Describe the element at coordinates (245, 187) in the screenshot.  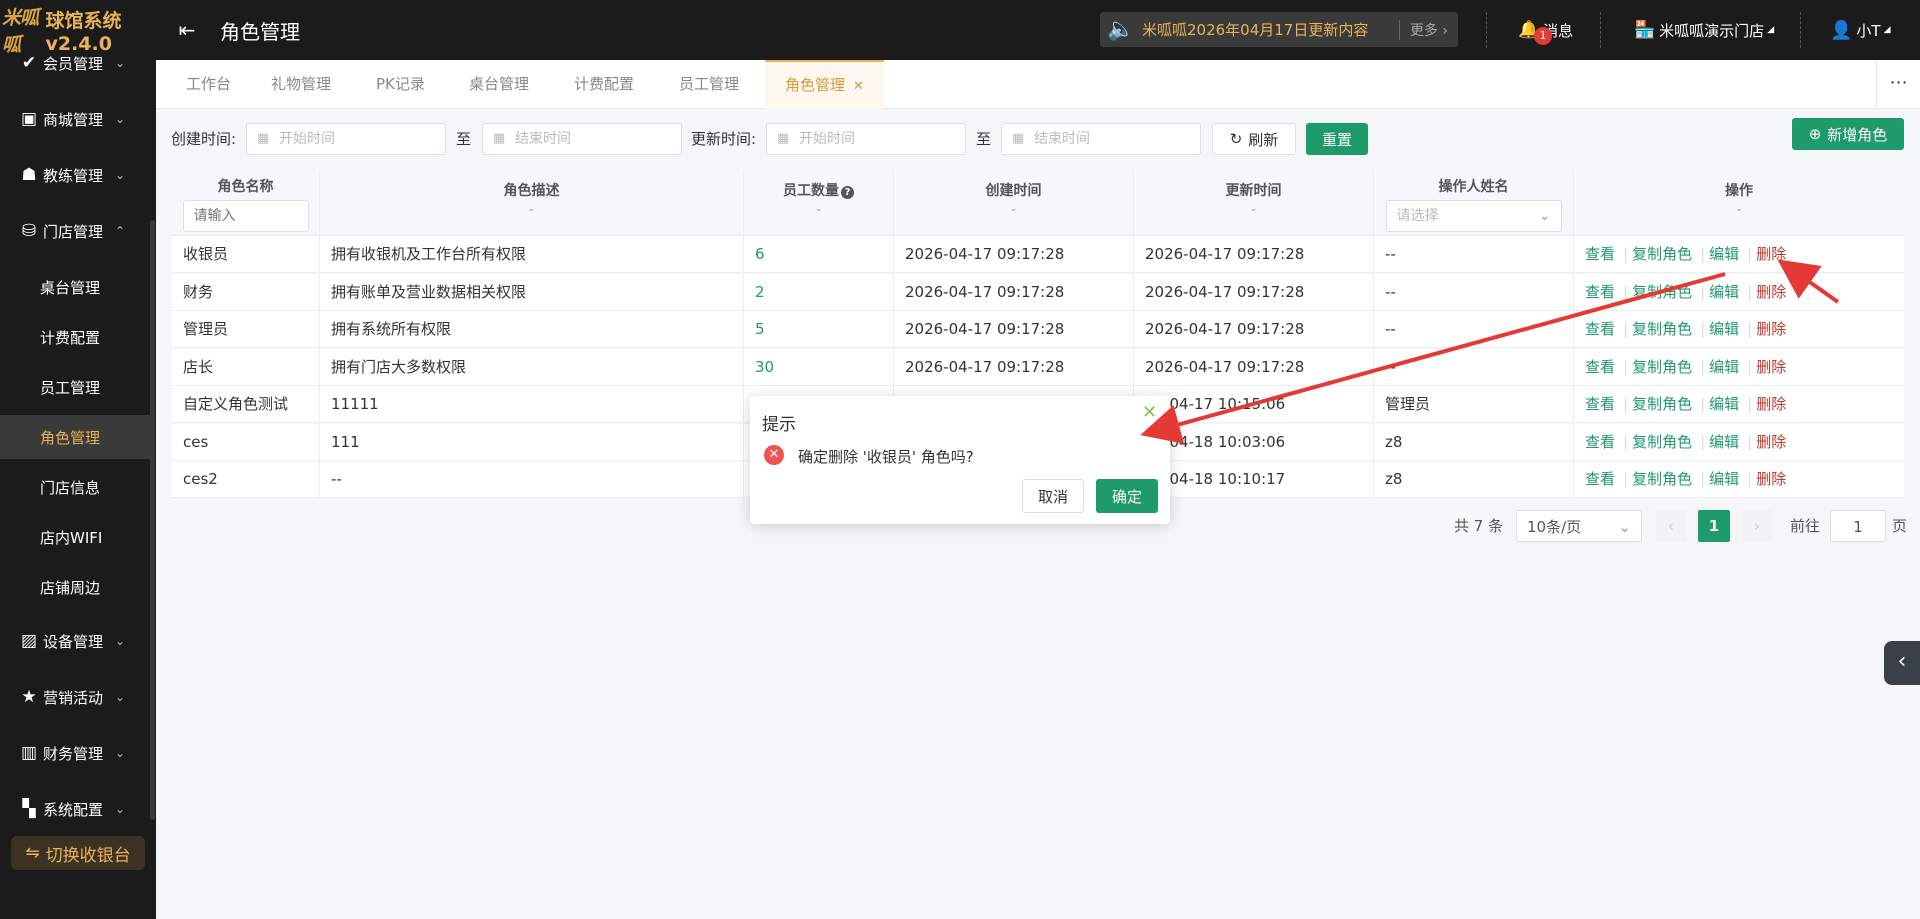
I see `header-label: 角色名称` at that location.